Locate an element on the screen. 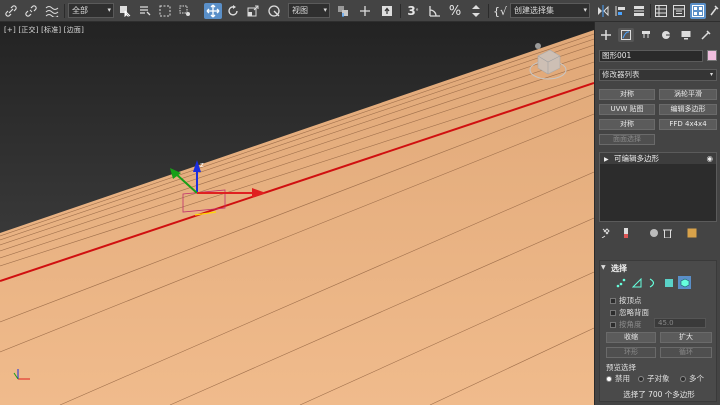  preview-subobject-radio: 子对象 is located at coordinates (654, 378).